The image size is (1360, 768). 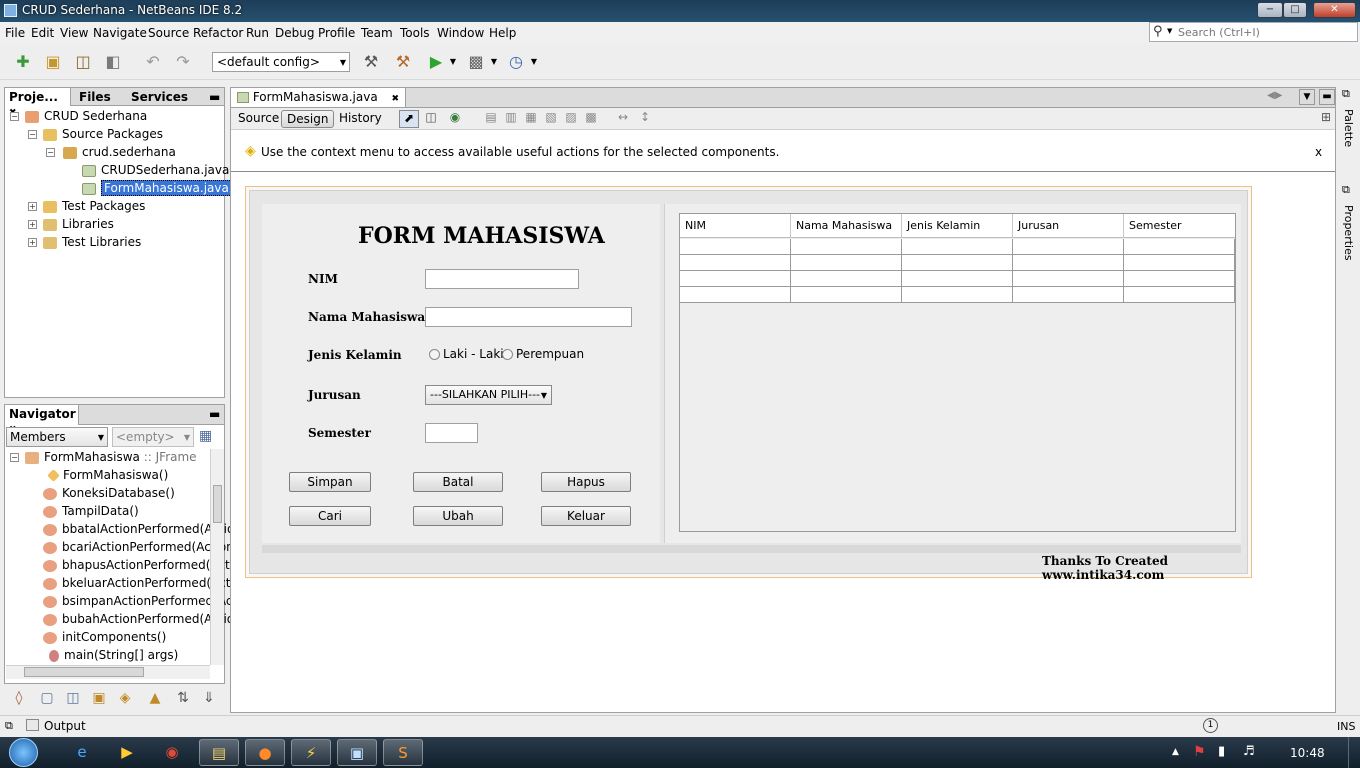 What do you see at coordinates (1199, 752) in the screenshot?
I see `action-center-icon: ⚑` at bounding box center [1199, 752].